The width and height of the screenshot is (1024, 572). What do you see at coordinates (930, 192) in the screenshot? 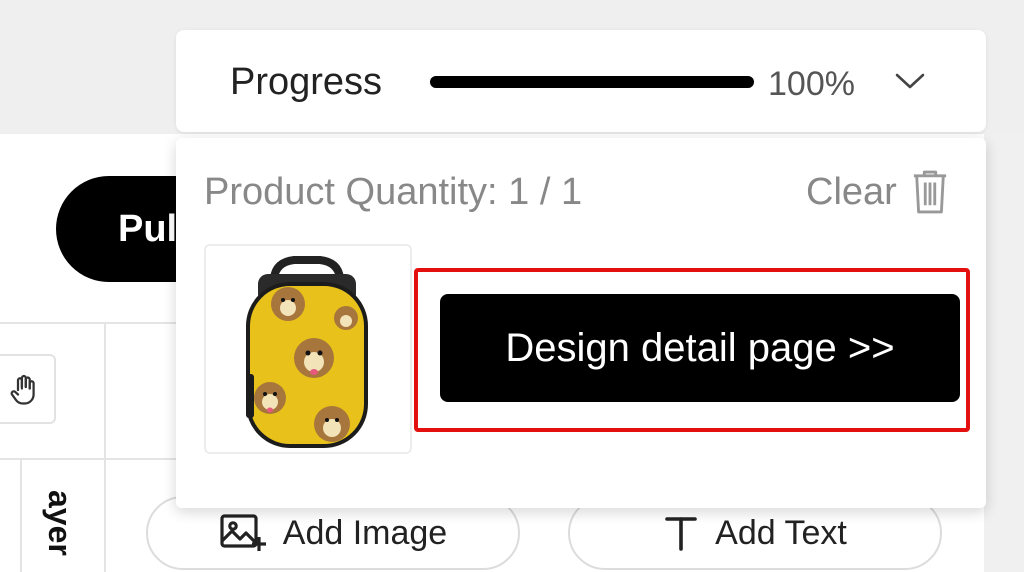
I see `trash-icon` at bounding box center [930, 192].